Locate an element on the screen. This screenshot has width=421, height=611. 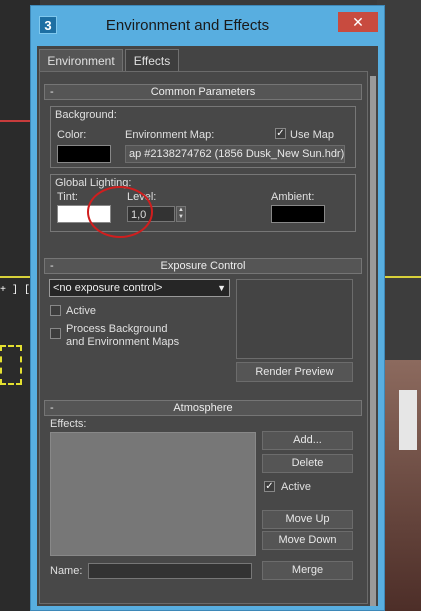
atmosphere-active-checkbox: ✓ is located at coordinates (269, 486).